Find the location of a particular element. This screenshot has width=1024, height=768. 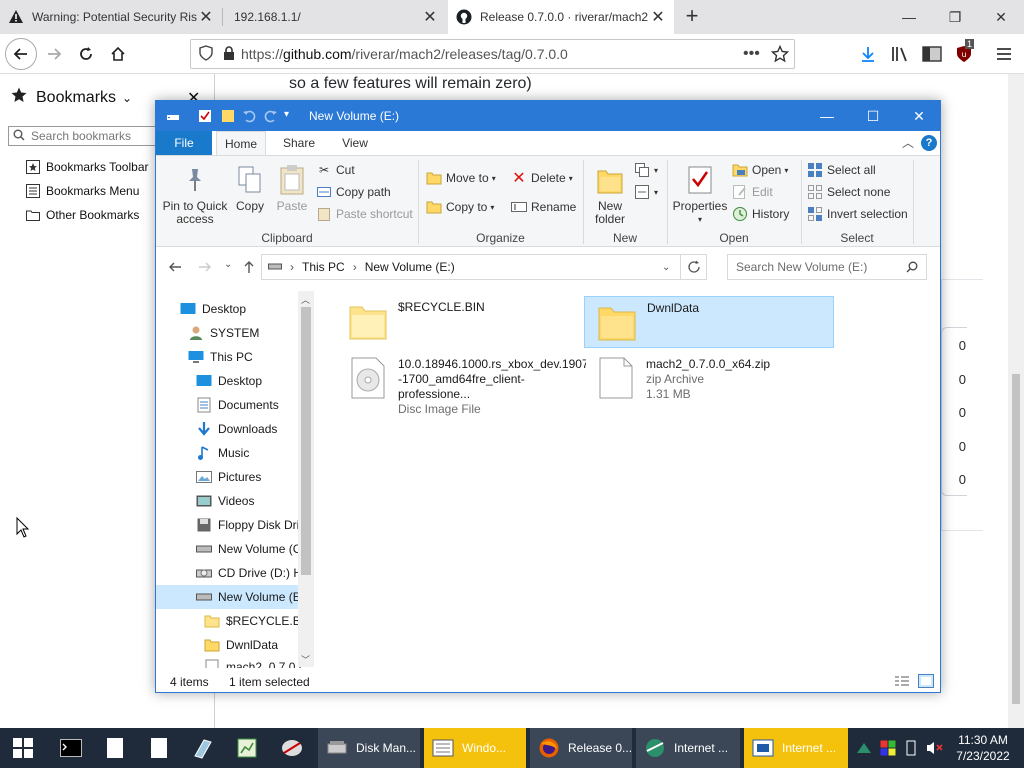

bookmark-star-icon is located at coordinates (780, 55).